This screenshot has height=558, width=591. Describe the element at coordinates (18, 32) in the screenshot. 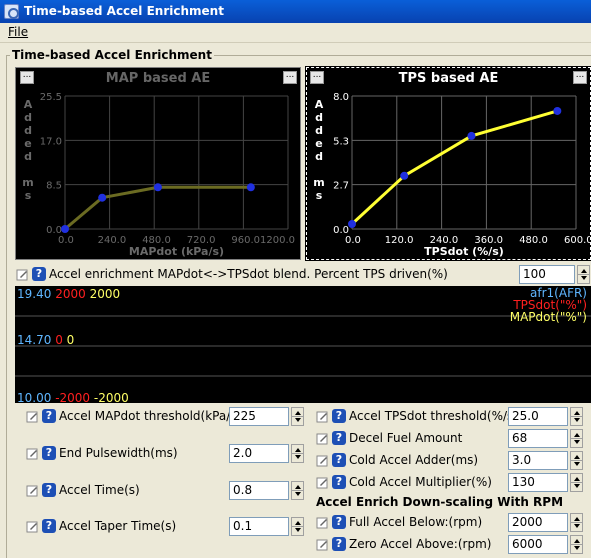

I see `menu-file: File` at that location.